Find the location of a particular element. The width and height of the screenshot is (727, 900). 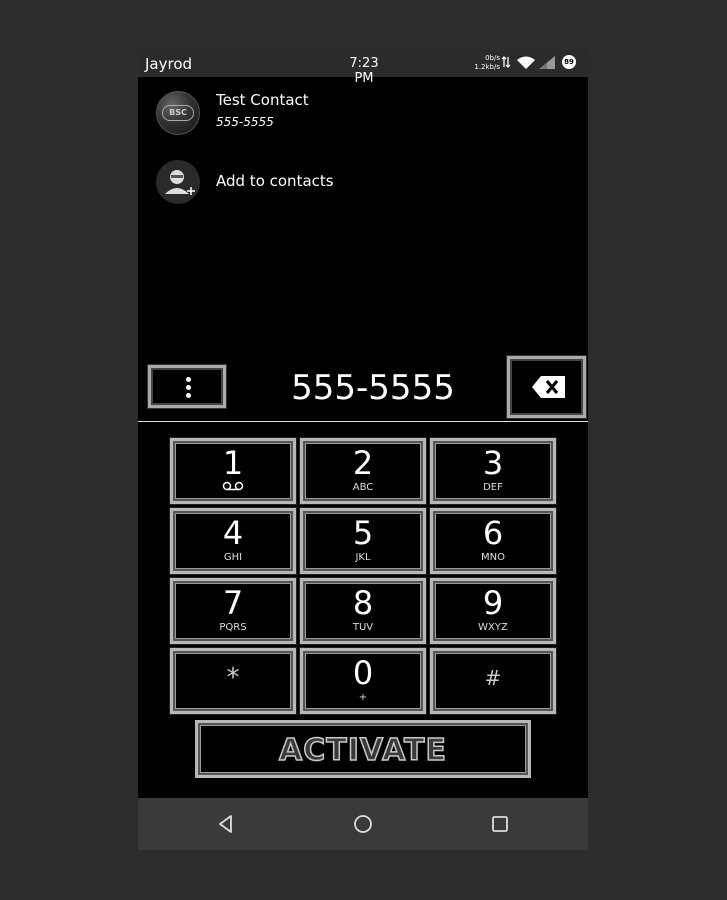

key-digit: 0 is located at coordinates (363, 673).